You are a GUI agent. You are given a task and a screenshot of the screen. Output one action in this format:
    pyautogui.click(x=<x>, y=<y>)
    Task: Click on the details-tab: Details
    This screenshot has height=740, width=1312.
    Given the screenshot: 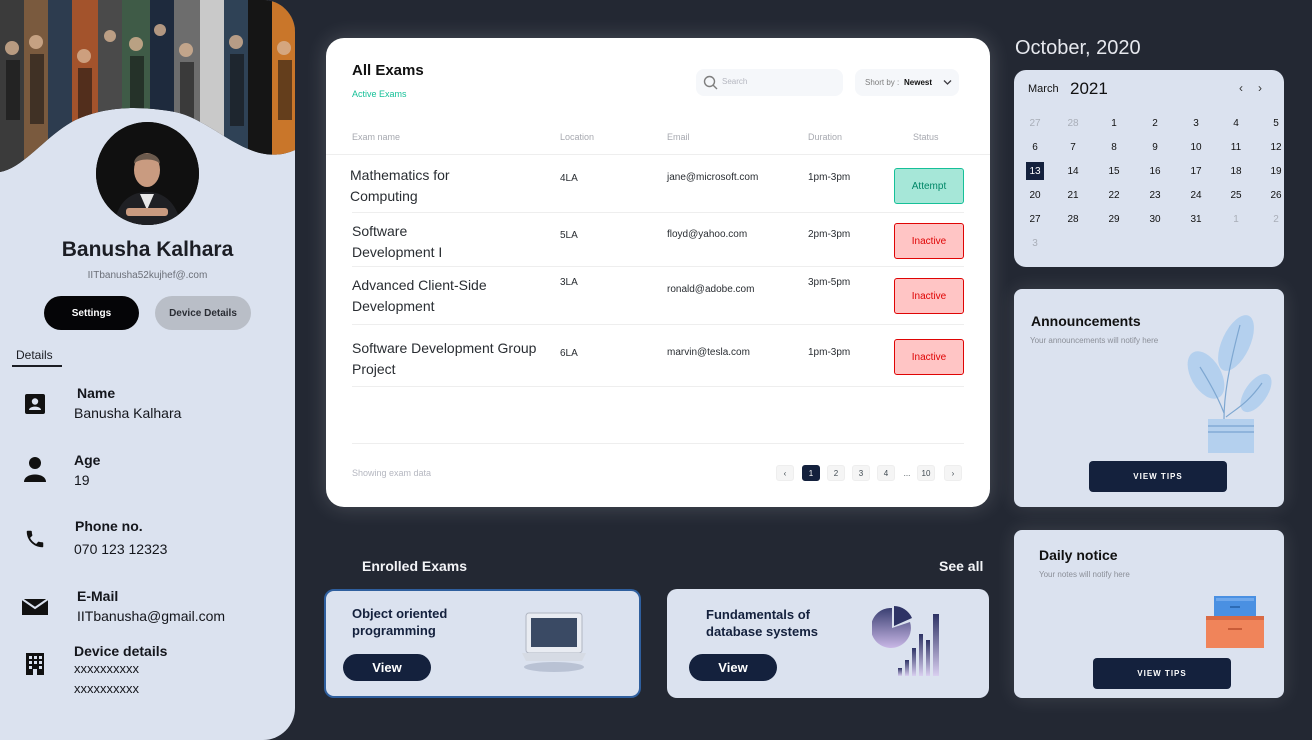 What is the action you would take?
    pyautogui.click(x=34, y=355)
    